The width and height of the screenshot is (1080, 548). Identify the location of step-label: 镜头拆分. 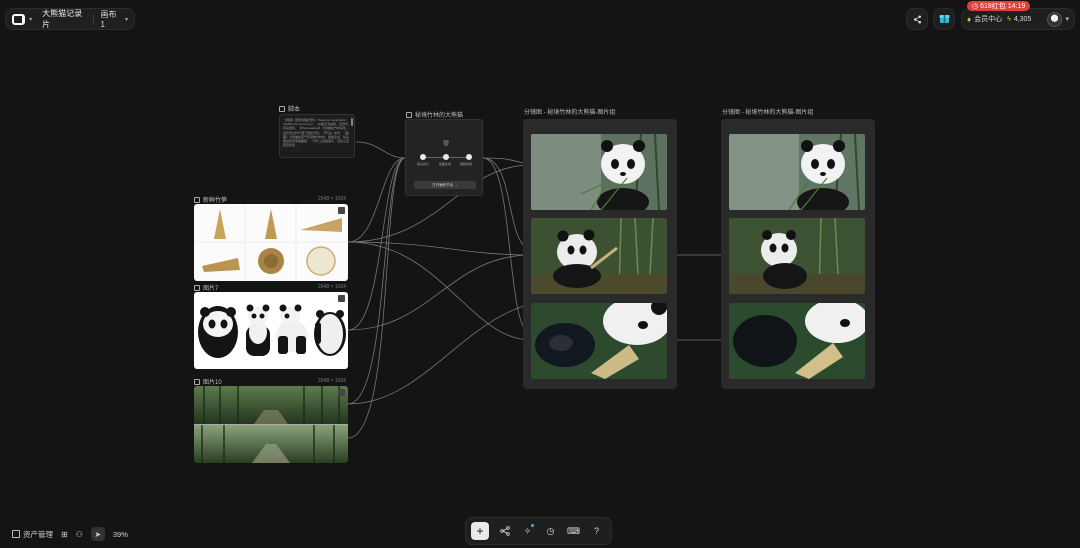
(423, 164).